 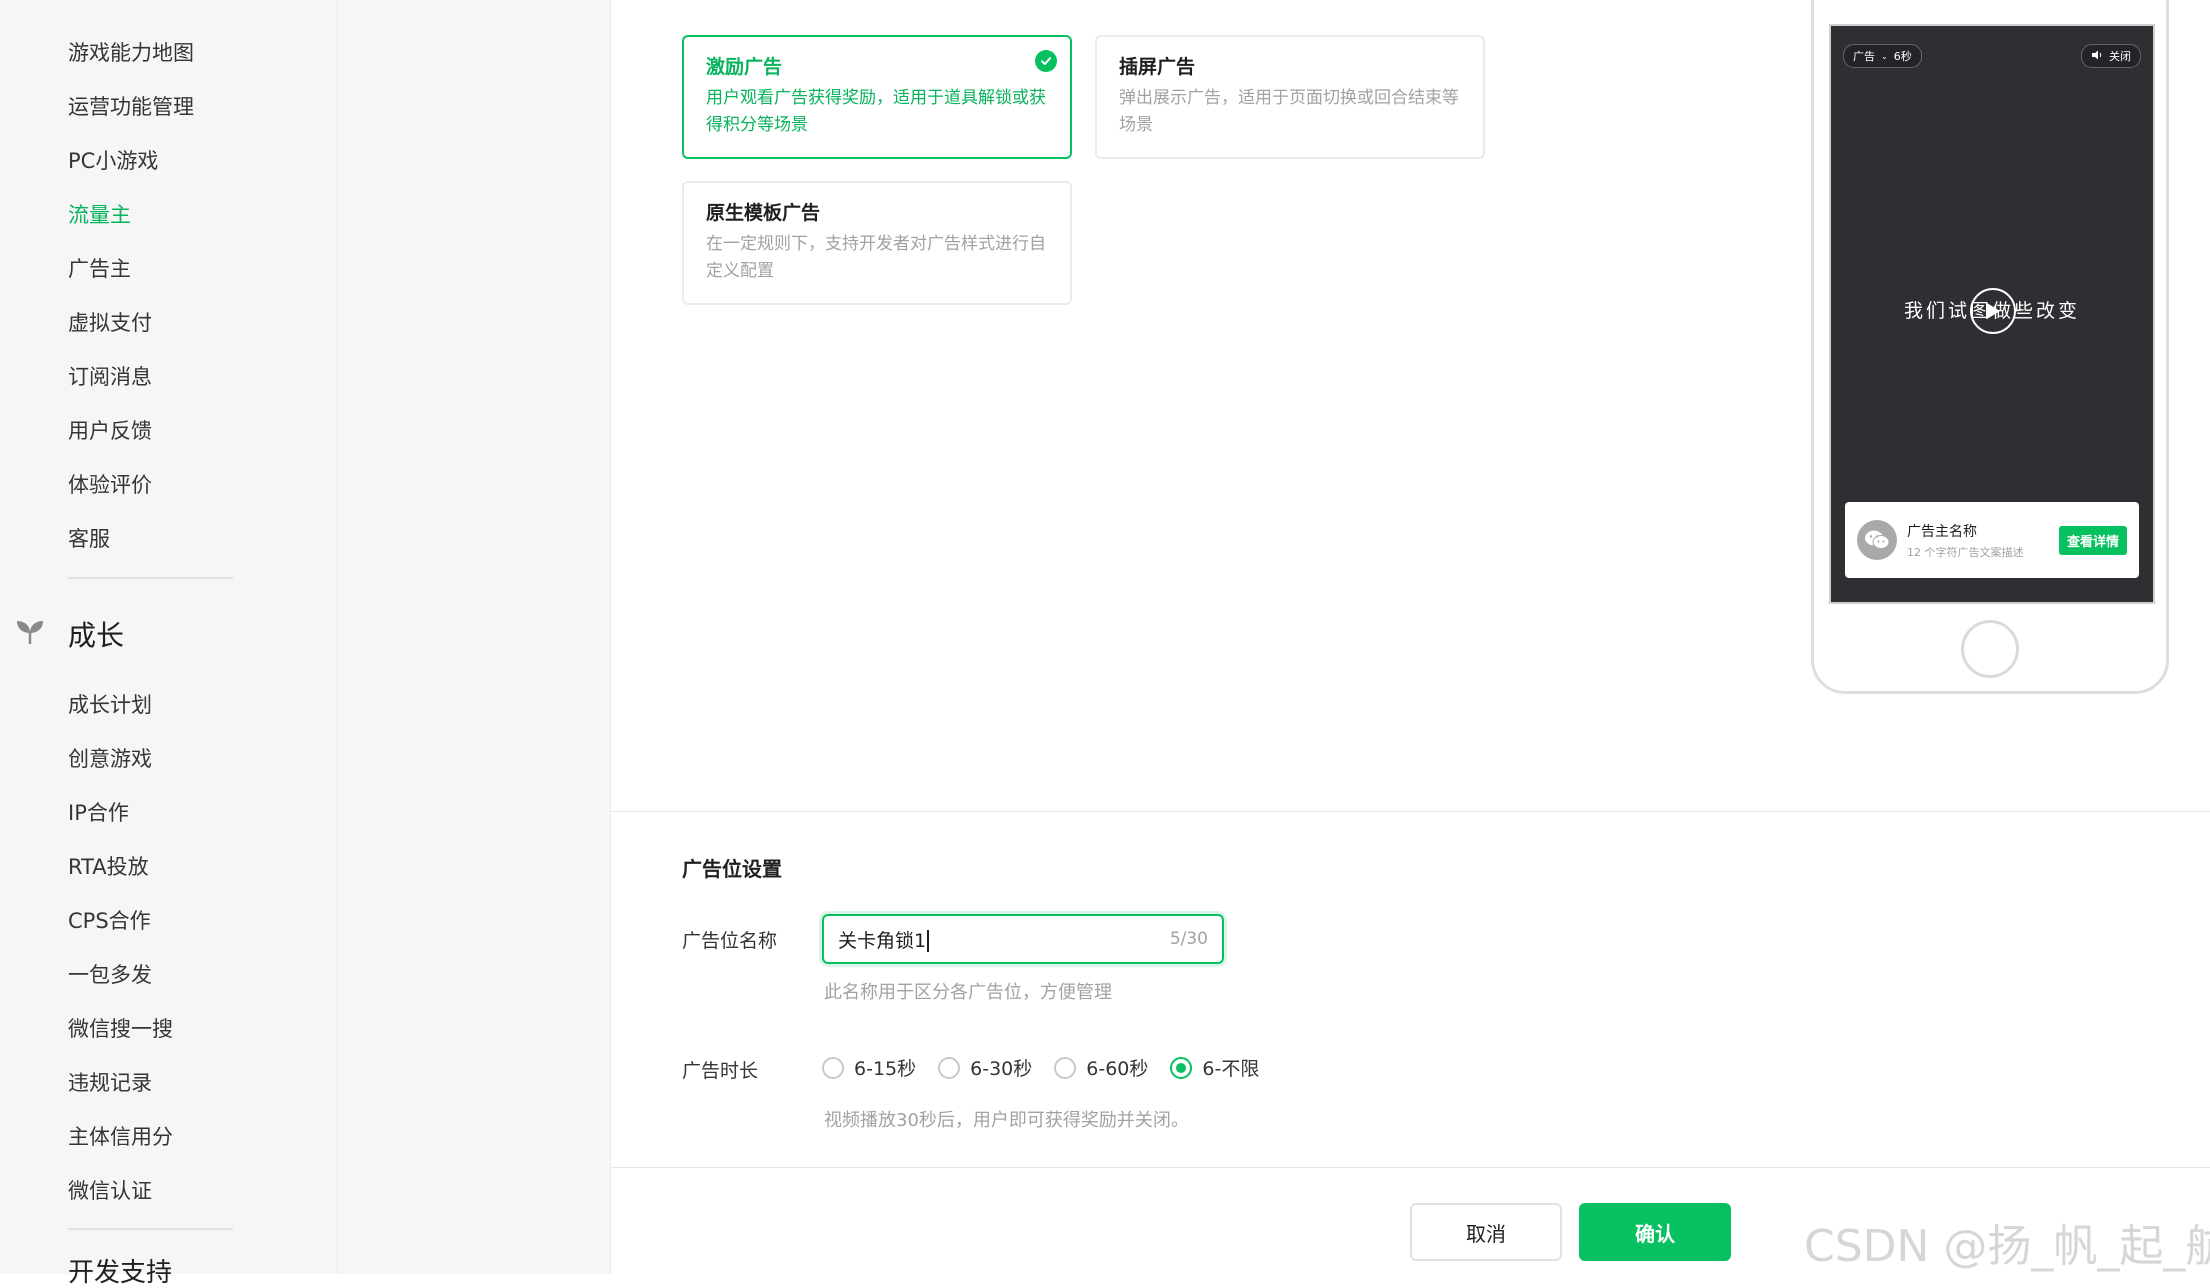 What do you see at coordinates (120, 1137) in the screenshot?
I see `sidebar-item-credit-score: 主体信用分` at bounding box center [120, 1137].